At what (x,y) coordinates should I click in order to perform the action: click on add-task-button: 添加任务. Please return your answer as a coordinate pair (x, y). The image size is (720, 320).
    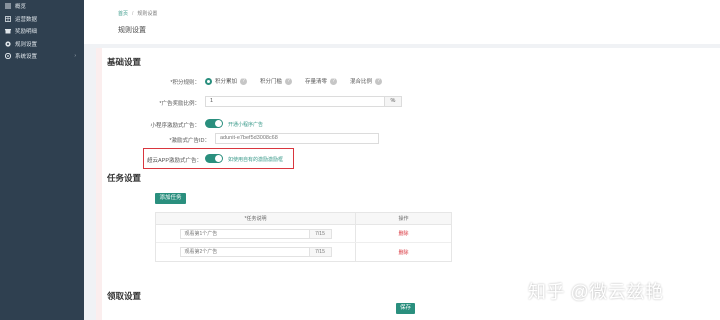
    Looking at the image, I should click on (170, 198).